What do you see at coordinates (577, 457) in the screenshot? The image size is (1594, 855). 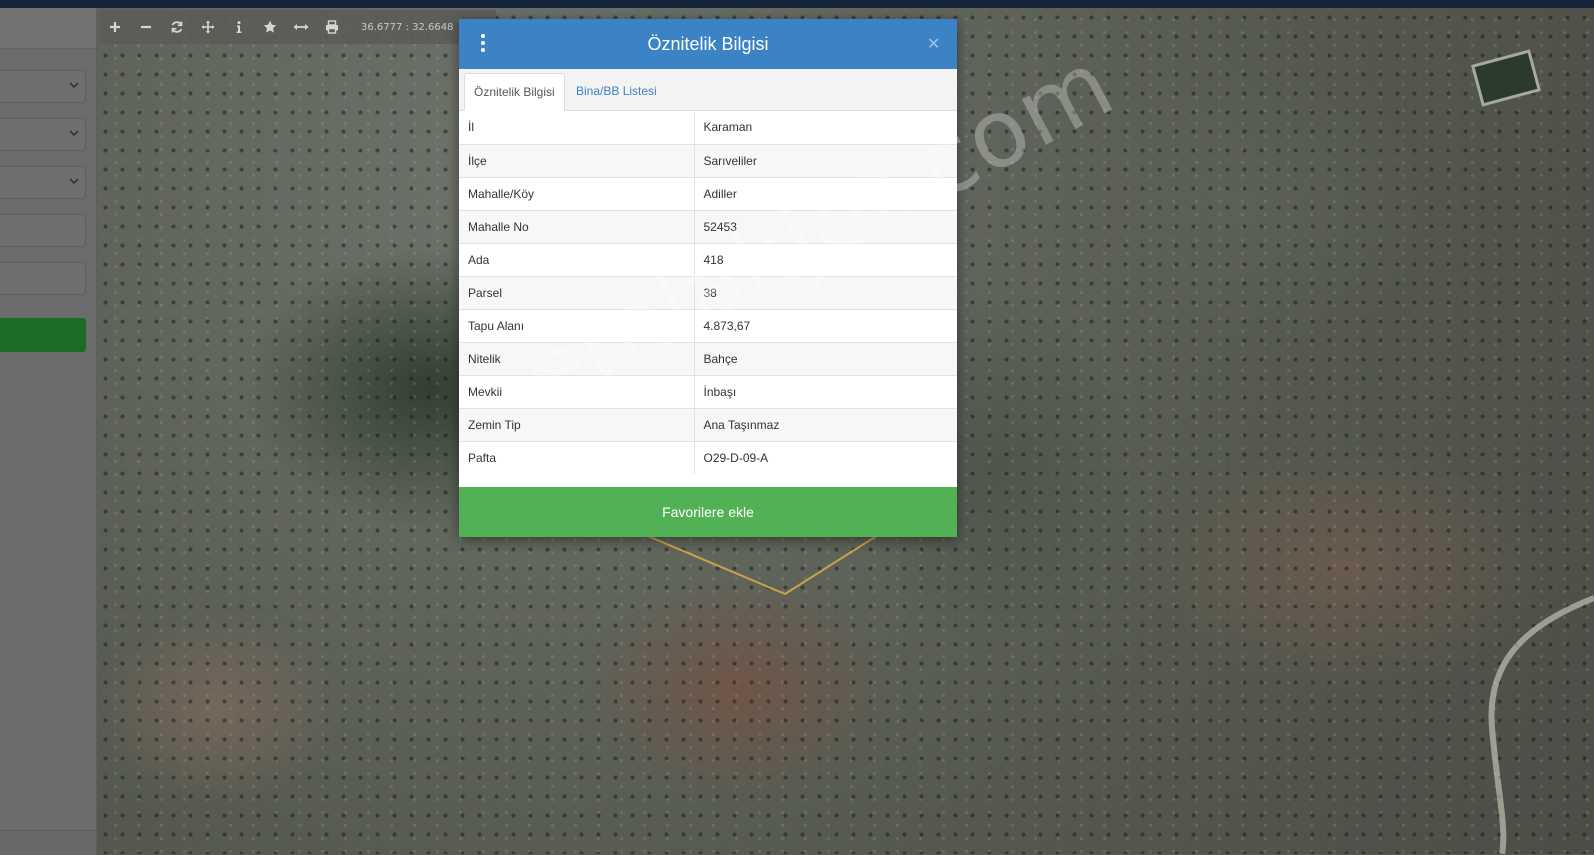 I see `attribute-key: Pafta` at bounding box center [577, 457].